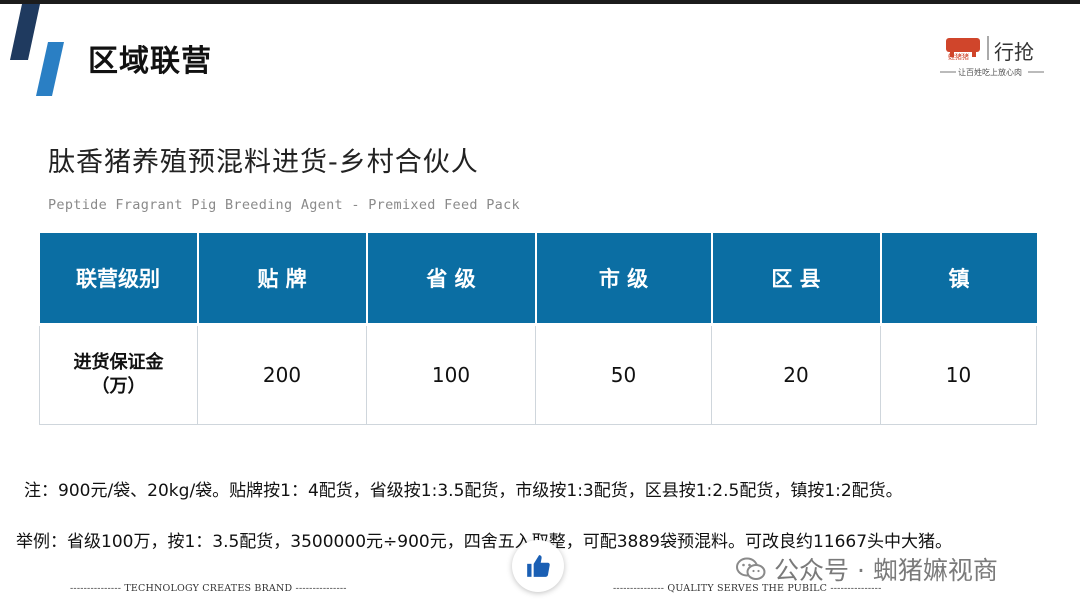  I want to click on section-title: 区域联营, so click(150, 61).